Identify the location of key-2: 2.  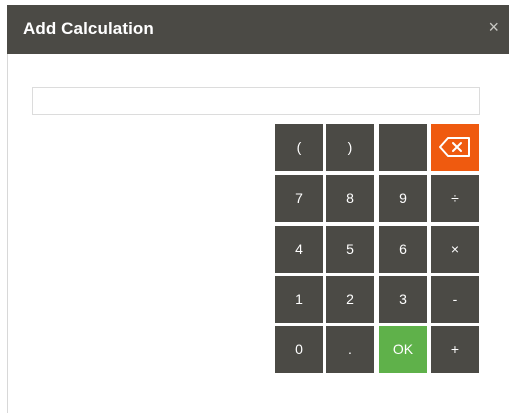
(350, 299).